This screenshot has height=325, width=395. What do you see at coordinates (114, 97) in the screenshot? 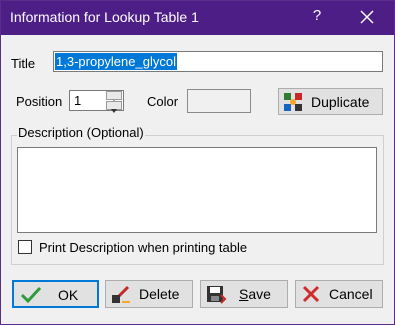
I see `spin-up-button` at bounding box center [114, 97].